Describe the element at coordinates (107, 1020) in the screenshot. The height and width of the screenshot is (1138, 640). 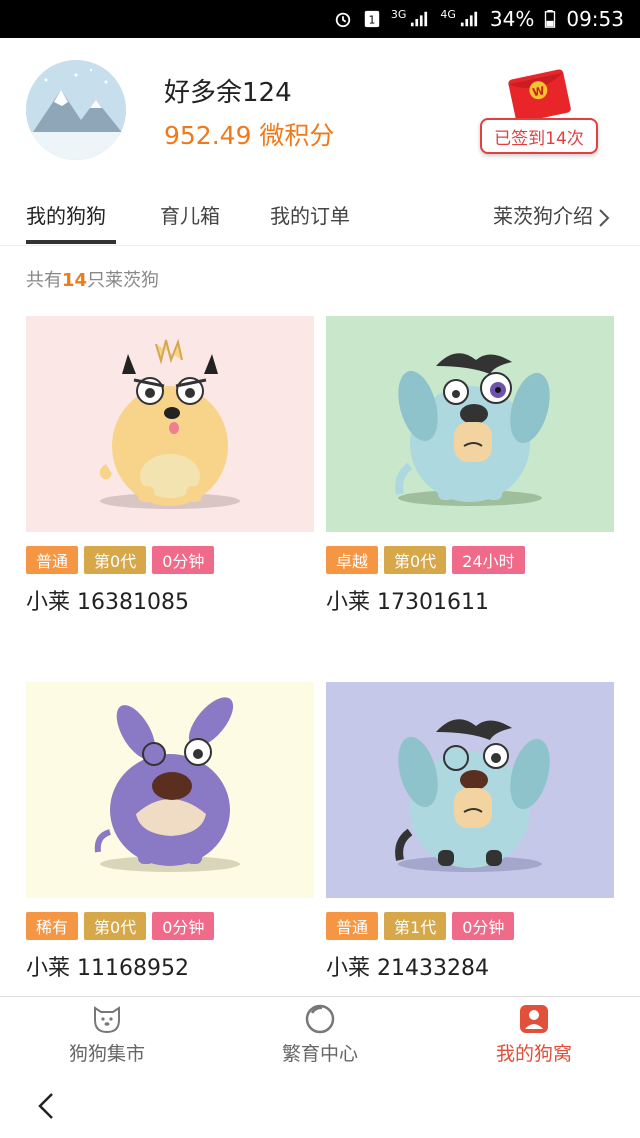
I see `dog-face-icon` at that location.